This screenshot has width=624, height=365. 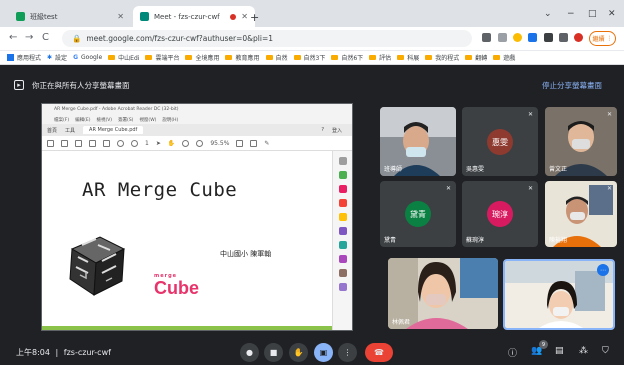 I want to click on share-icon, so click(x=502, y=37).